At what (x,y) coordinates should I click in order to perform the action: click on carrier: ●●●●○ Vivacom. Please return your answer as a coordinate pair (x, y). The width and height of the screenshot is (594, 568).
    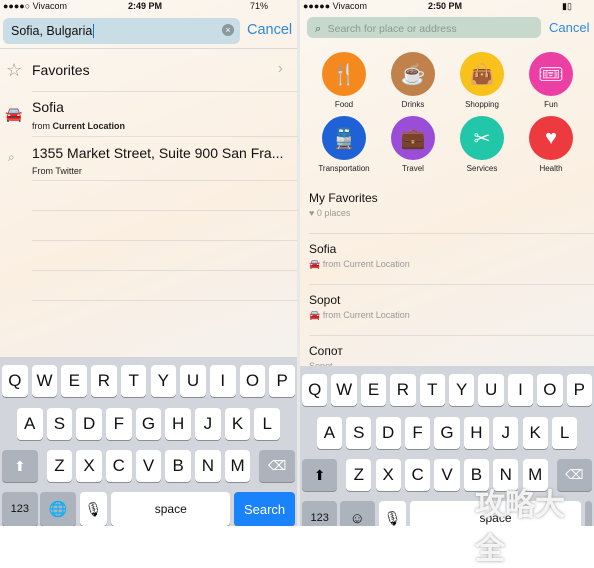
    Looking at the image, I should click on (35, 6).